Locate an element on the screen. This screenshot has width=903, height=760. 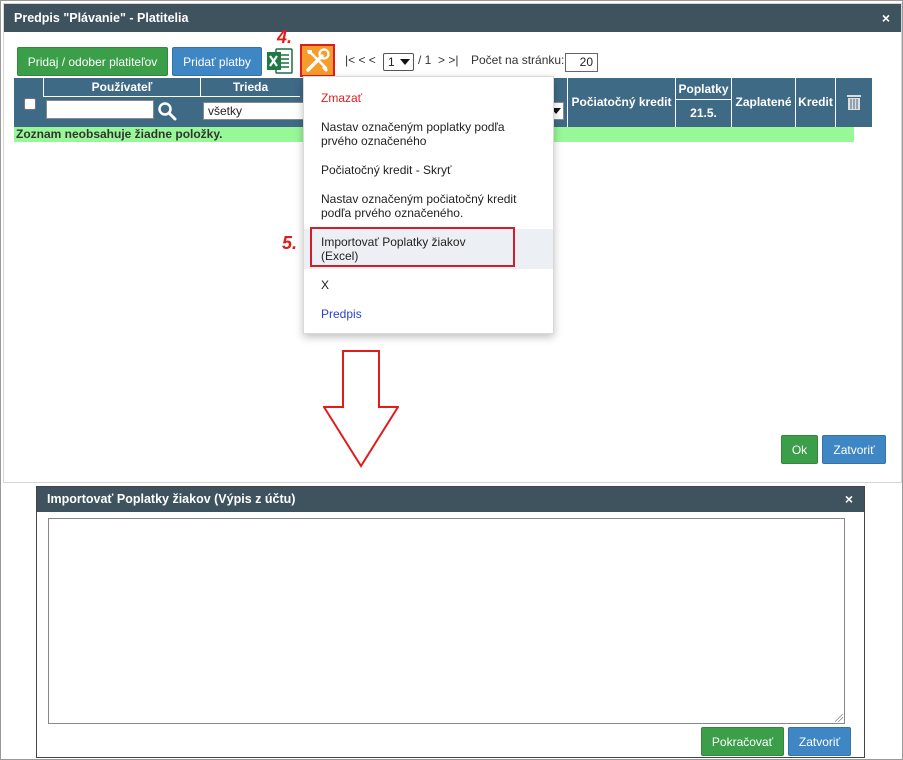
down-arrow-annotation is located at coordinates (361, 409).